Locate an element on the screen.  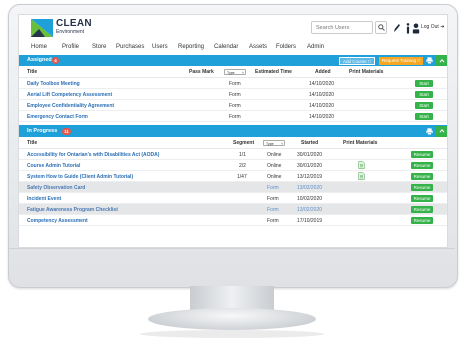
nav-item-home: Home is located at coordinates (39, 47).